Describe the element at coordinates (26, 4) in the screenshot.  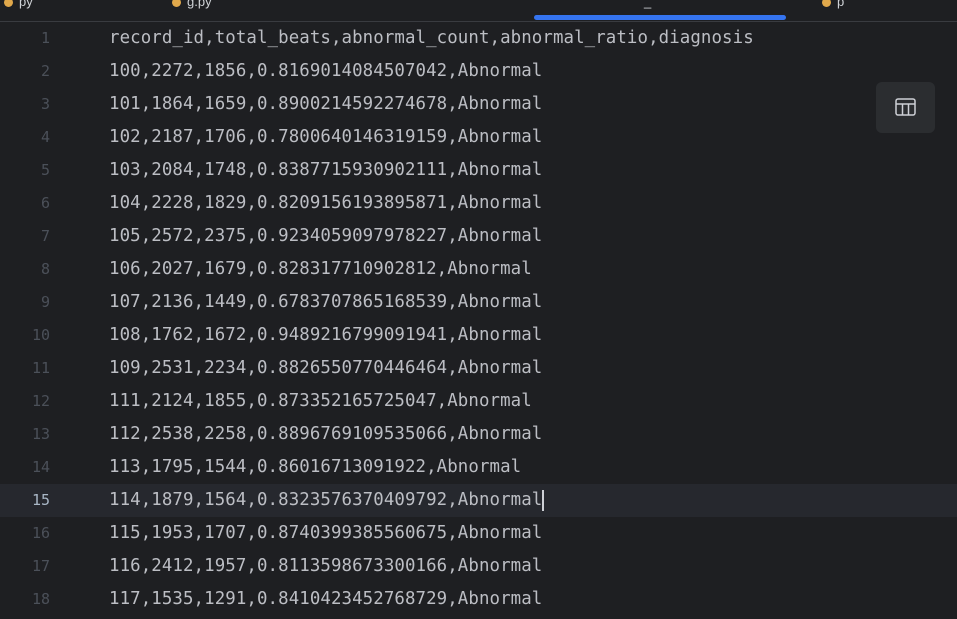
I see `tab-label: py` at that location.